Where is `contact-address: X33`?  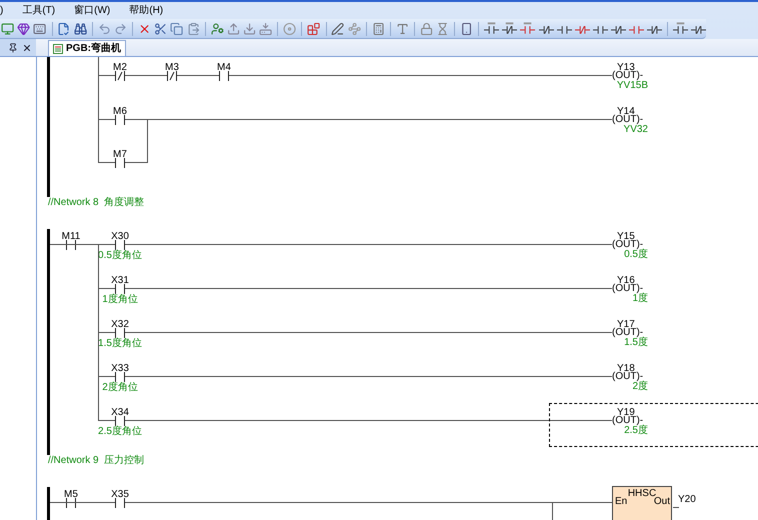 contact-address: X33 is located at coordinates (120, 368).